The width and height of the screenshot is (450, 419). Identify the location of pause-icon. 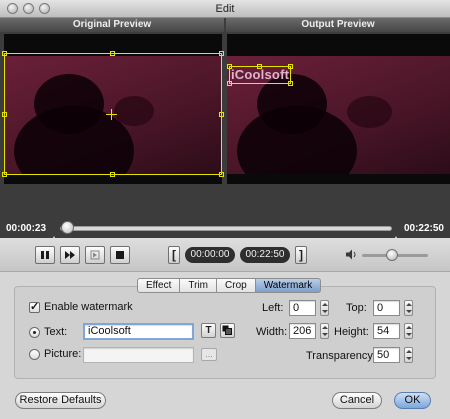
(45, 255).